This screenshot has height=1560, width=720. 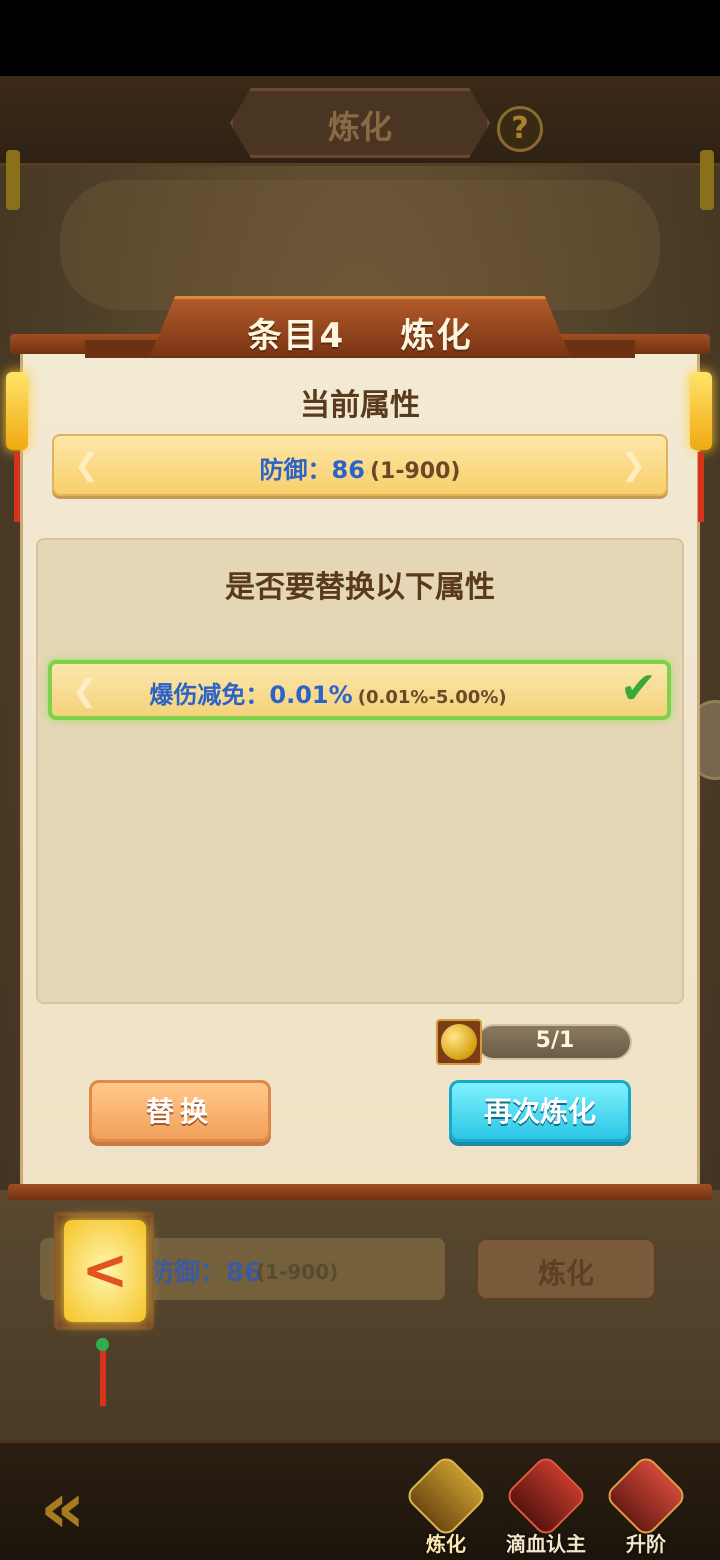 What do you see at coordinates (646, 1496) in the screenshot?
I see `upgrade-icon` at bounding box center [646, 1496].